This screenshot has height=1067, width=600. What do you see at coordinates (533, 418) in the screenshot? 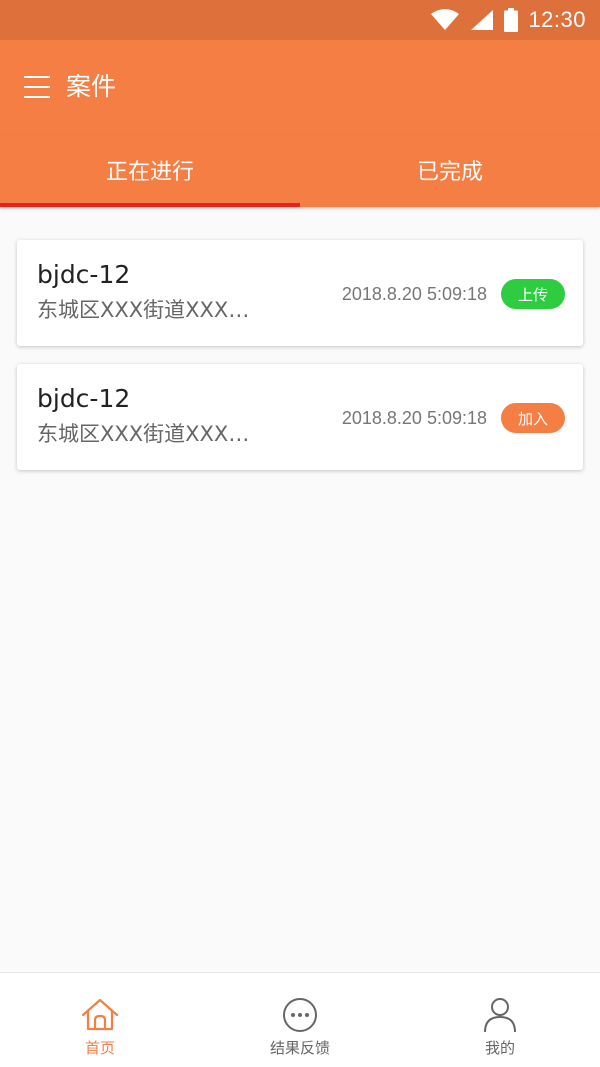
I see `join-button: 加入` at bounding box center [533, 418].